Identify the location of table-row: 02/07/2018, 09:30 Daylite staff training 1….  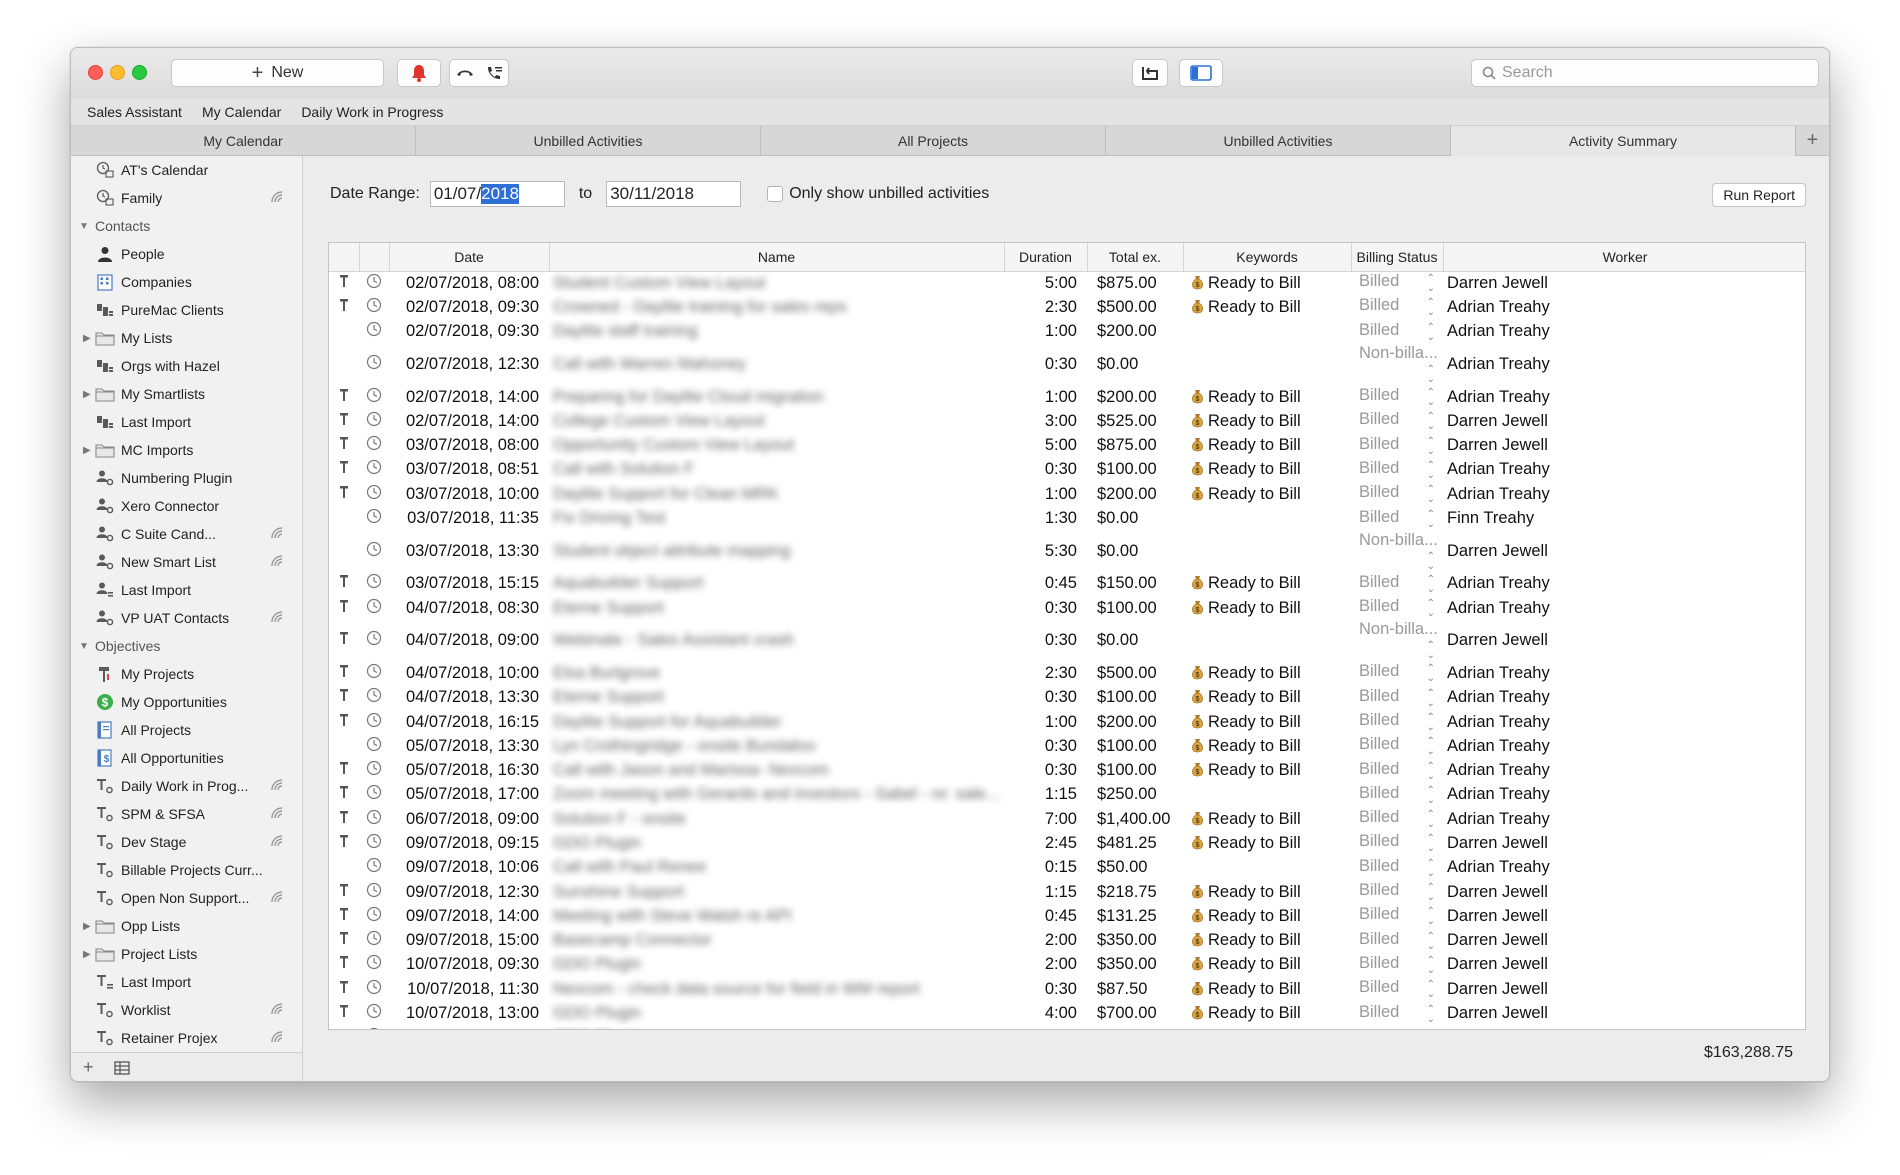
(1067, 332).